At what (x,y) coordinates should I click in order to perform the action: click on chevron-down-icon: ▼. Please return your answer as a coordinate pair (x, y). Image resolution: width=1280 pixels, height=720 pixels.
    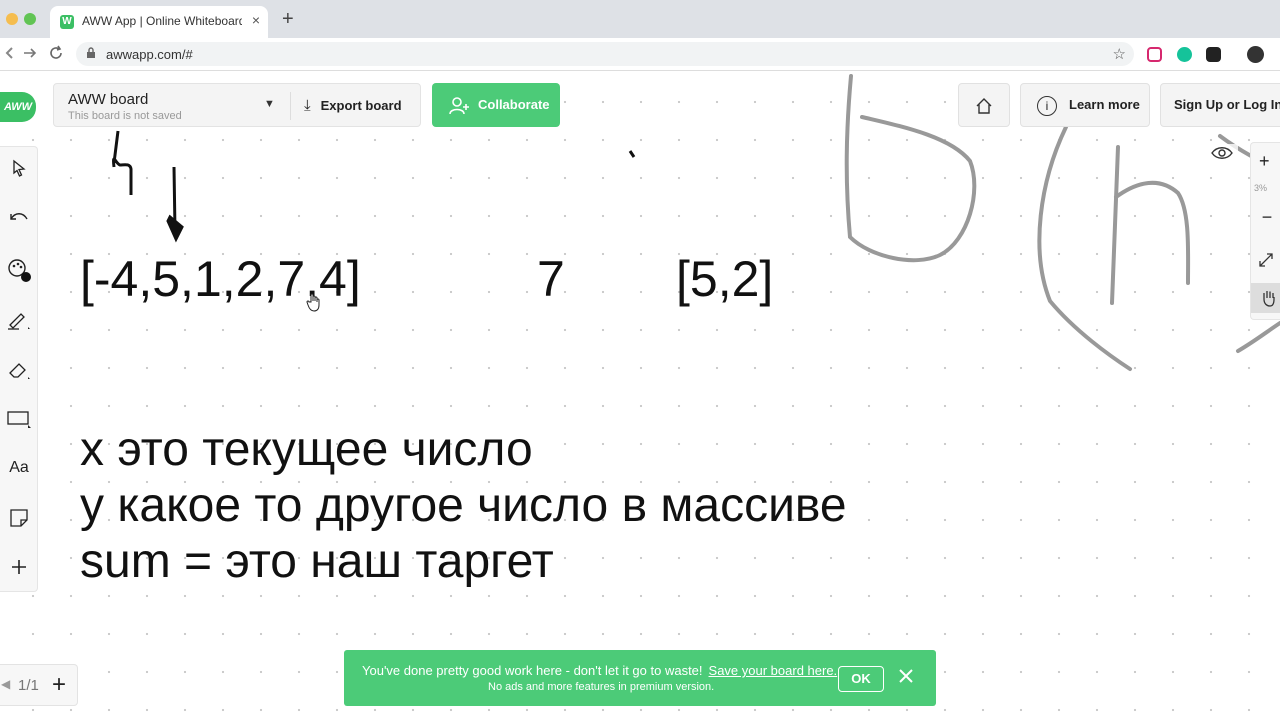
    Looking at the image, I should click on (269, 104).